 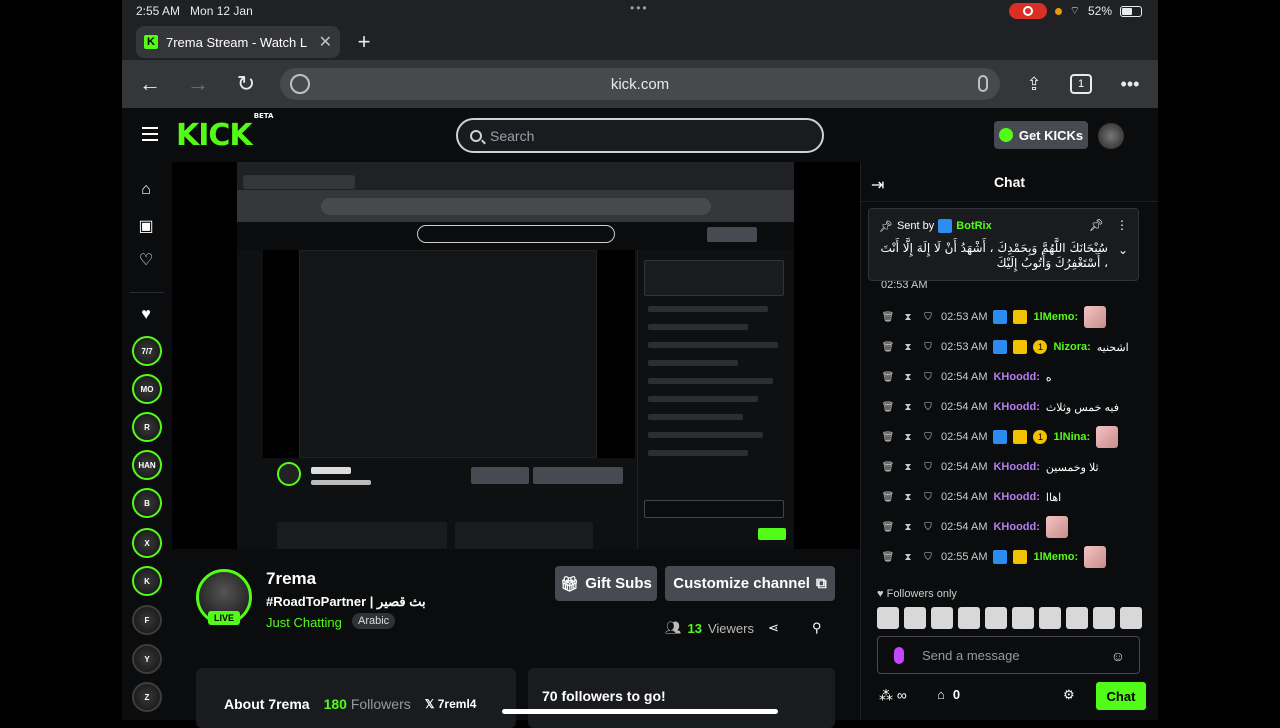 What do you see at coordinates (147, 697) in the screenshot?
I see `sidebar-channel: Z` at bounding box center [147, 697].